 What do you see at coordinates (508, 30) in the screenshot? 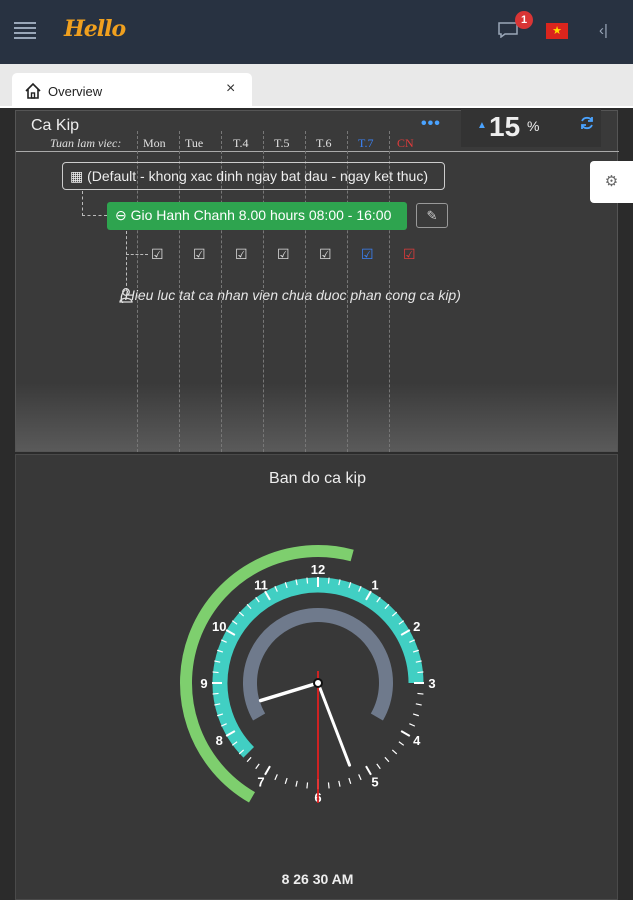
I see `chat-icon` at bounding box center [508, 30].